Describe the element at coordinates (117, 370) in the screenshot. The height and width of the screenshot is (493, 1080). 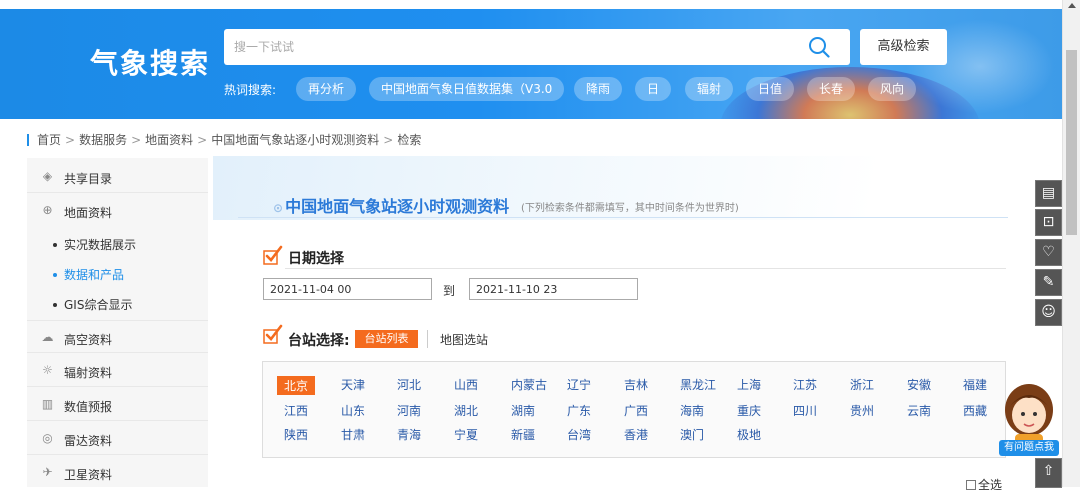
I see `sidebar-item-radiation: ☼ 辐射资料` at that location.